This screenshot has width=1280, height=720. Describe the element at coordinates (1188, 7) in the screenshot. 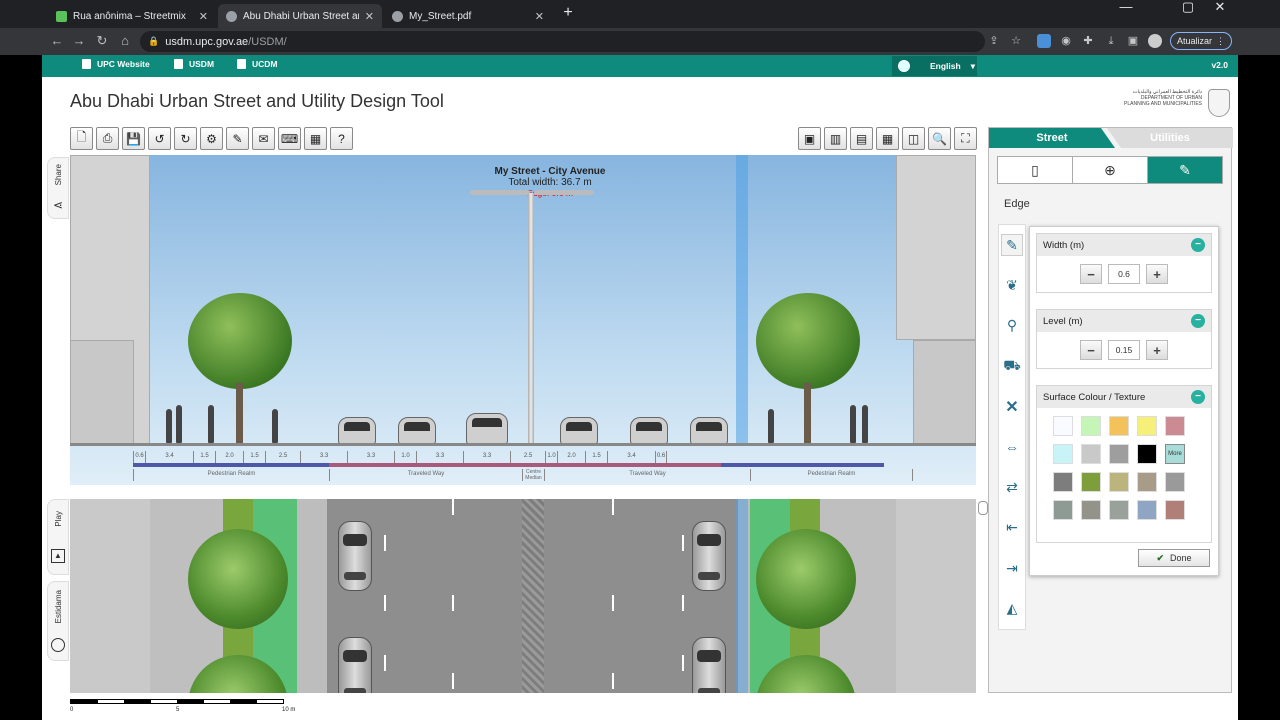

I see `maximize-button: ▢` at that location.